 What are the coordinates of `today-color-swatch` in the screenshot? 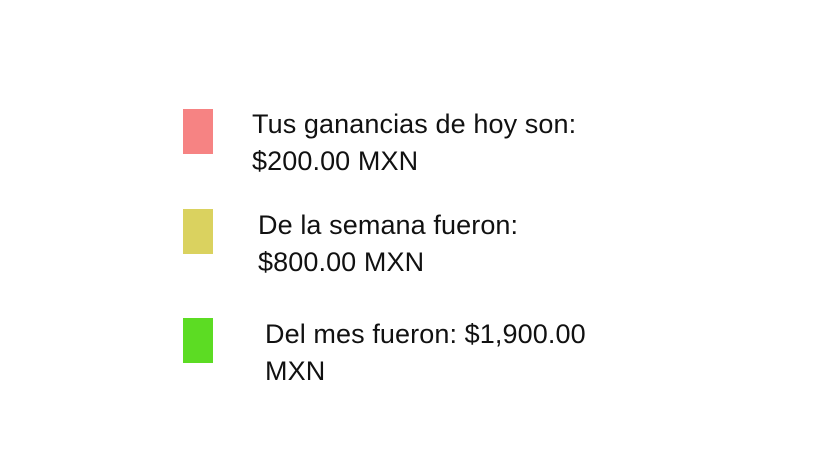 It's located at (198, 131).